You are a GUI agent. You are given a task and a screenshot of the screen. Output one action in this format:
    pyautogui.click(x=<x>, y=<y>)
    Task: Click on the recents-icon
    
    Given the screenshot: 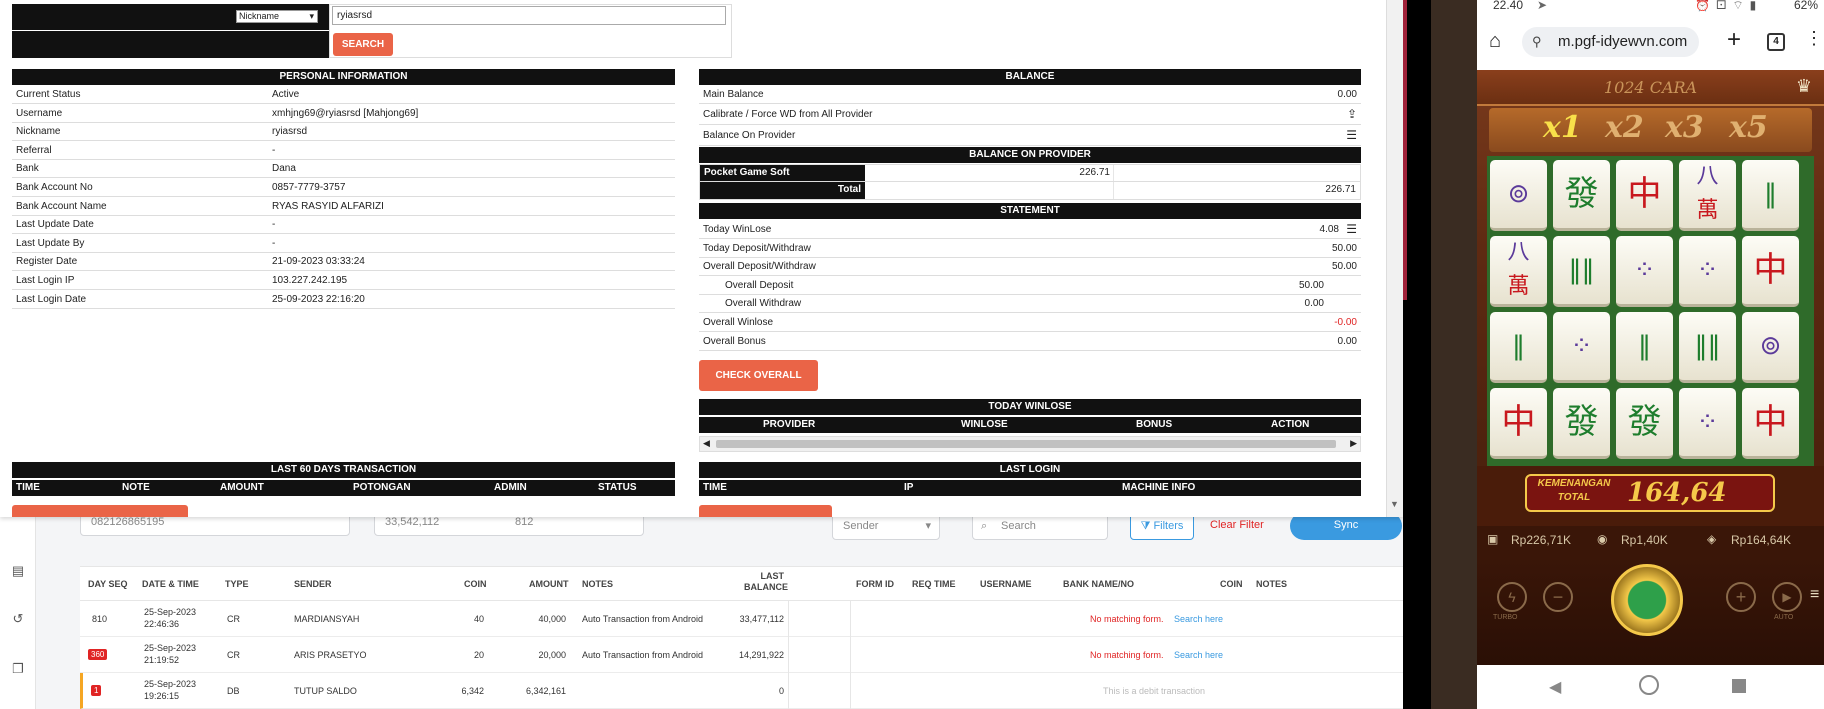 What is the action you would take?
    pyautogui.click(x=1739, y=686)
    